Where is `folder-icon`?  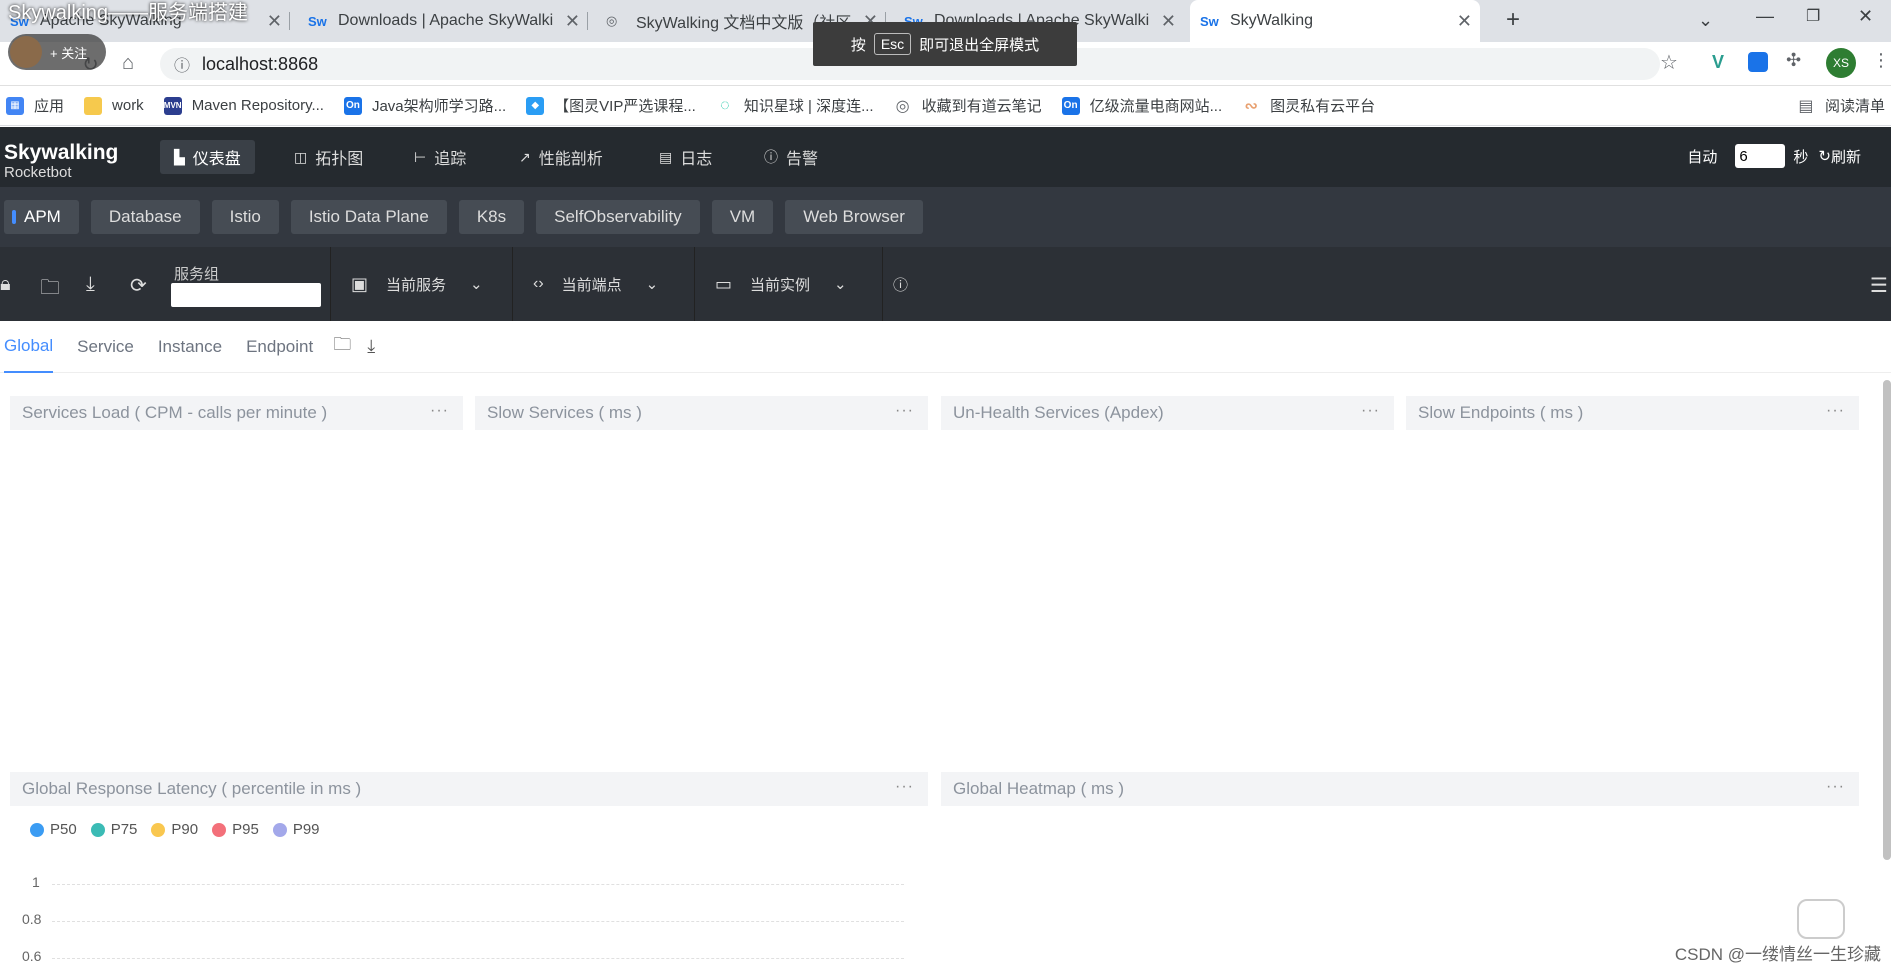
folder-icon is located at coordinates (93, 105).